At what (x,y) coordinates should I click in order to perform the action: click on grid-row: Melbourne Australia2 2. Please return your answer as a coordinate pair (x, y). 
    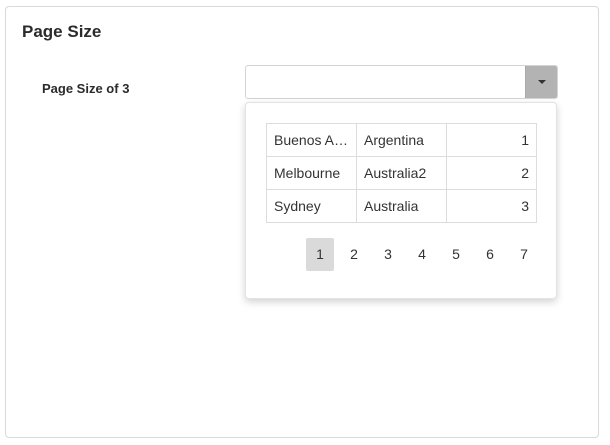
    Looking at the image, I should click on (402, 173).